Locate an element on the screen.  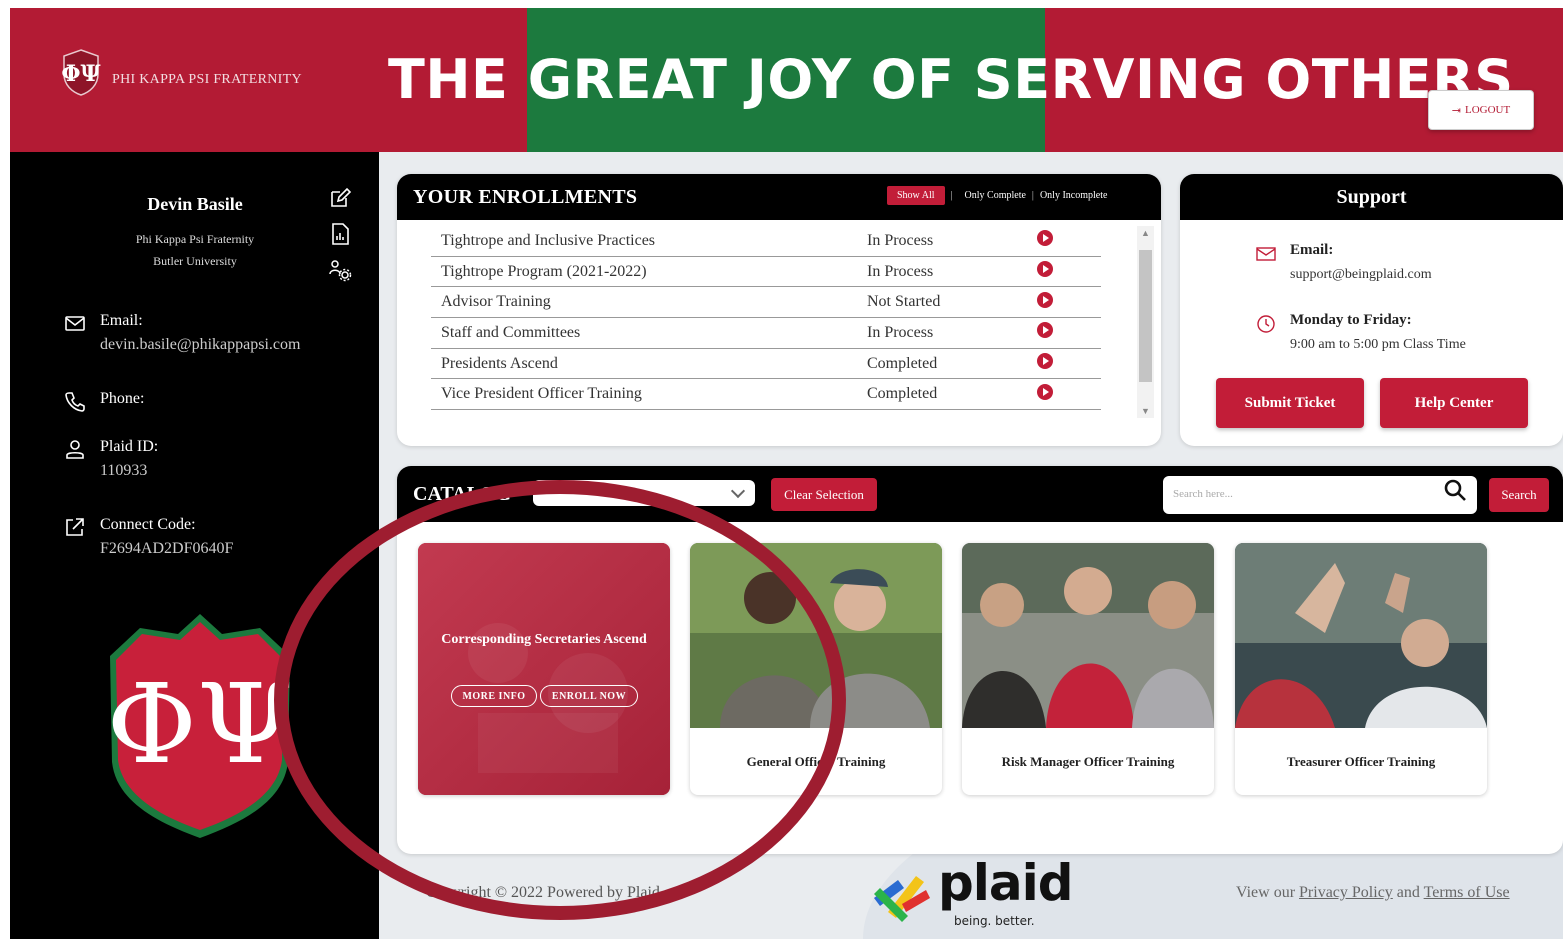
course-status: Not Started is located at coordinates (904, 302).